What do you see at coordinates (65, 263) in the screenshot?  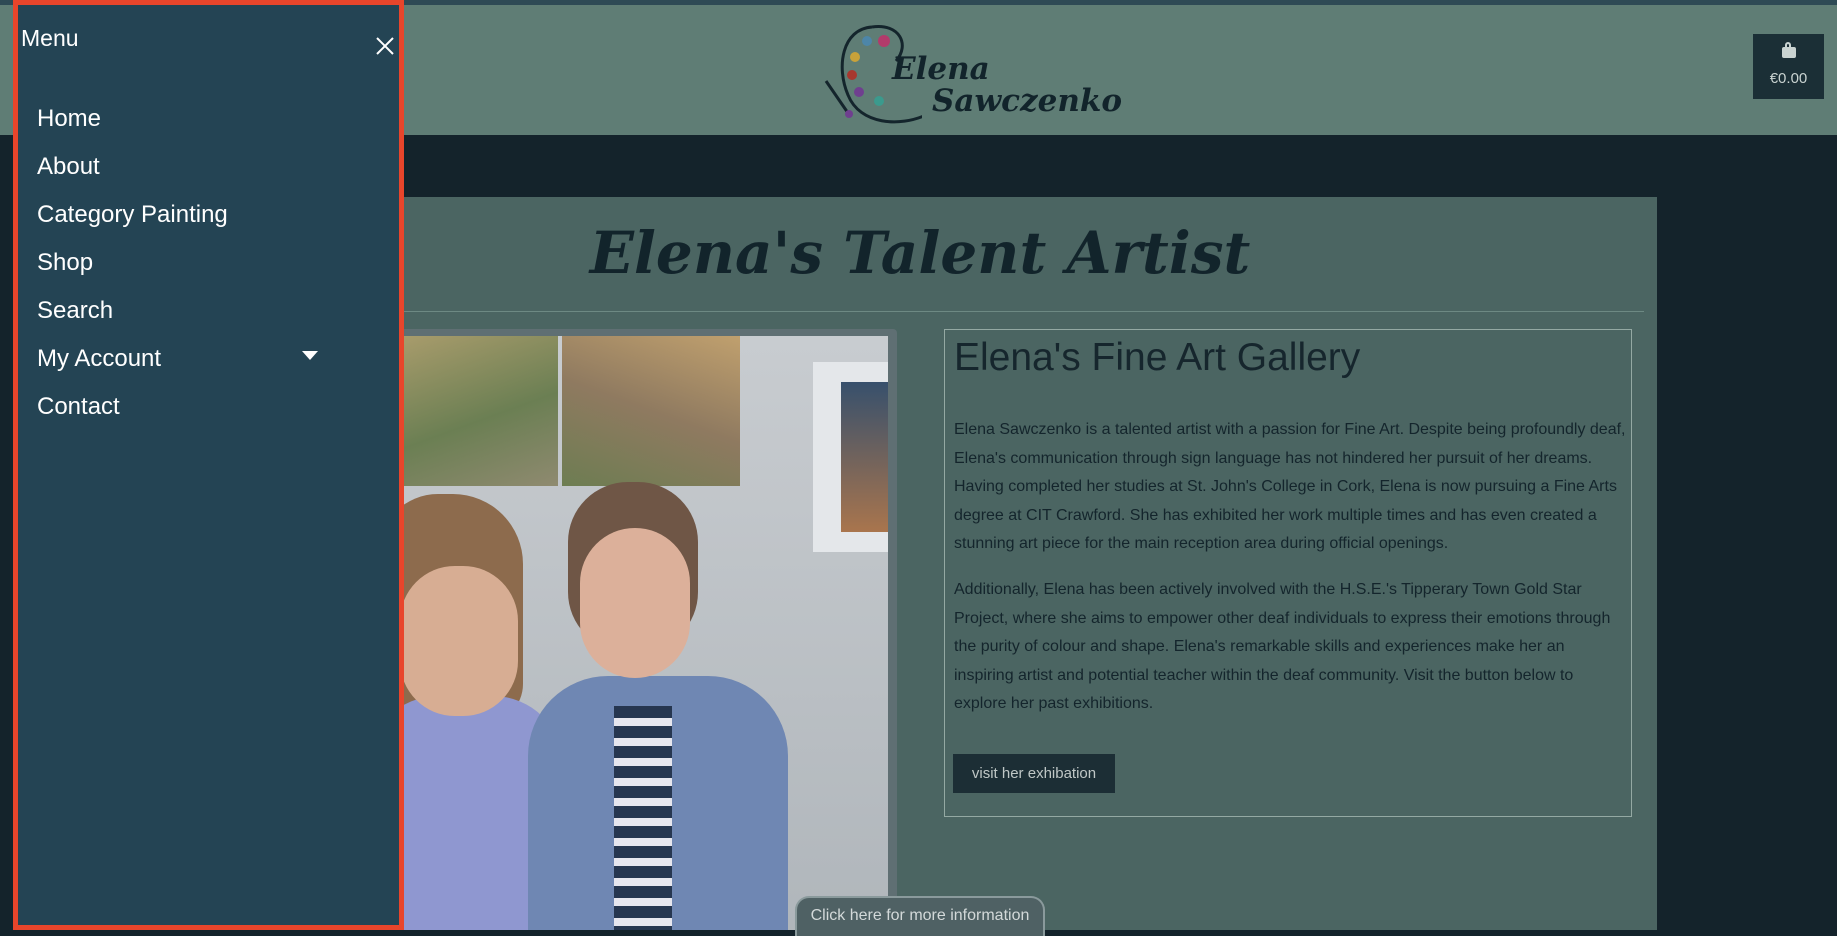 I see `menu-item-shop: Shop` at bounding box center [65, 263].